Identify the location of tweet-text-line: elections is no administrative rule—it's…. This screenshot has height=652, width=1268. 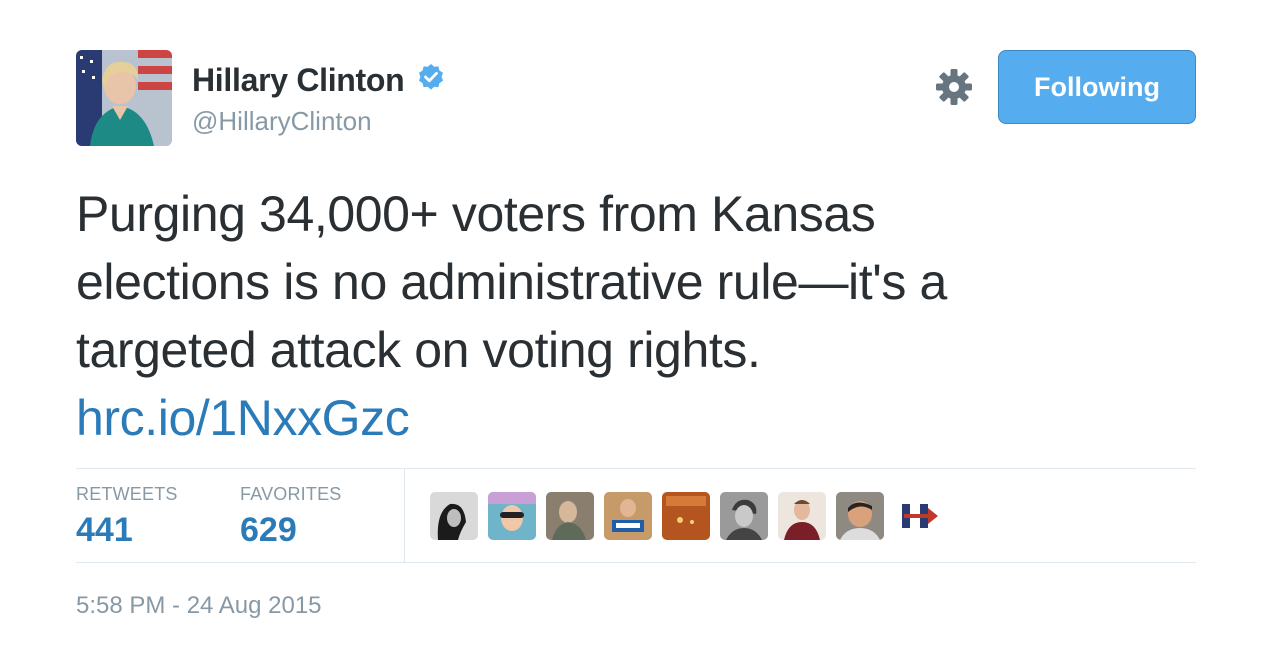
(511, 282).